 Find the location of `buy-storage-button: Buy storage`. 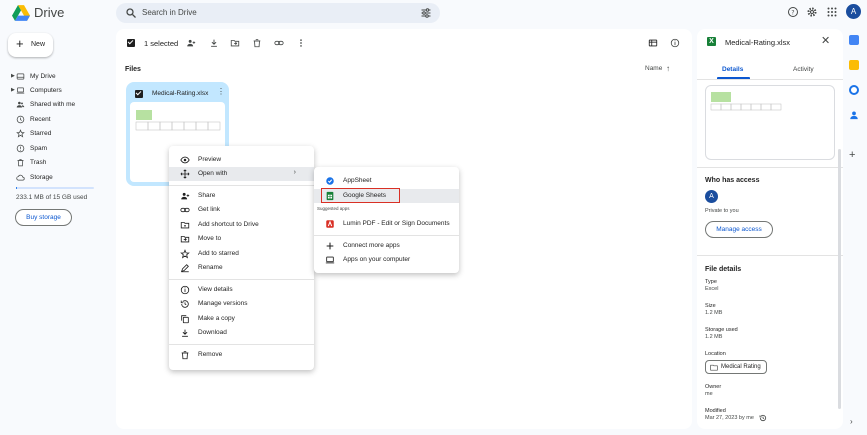

buy-storage-button: Buy storage is located at coordinates (43, 217).